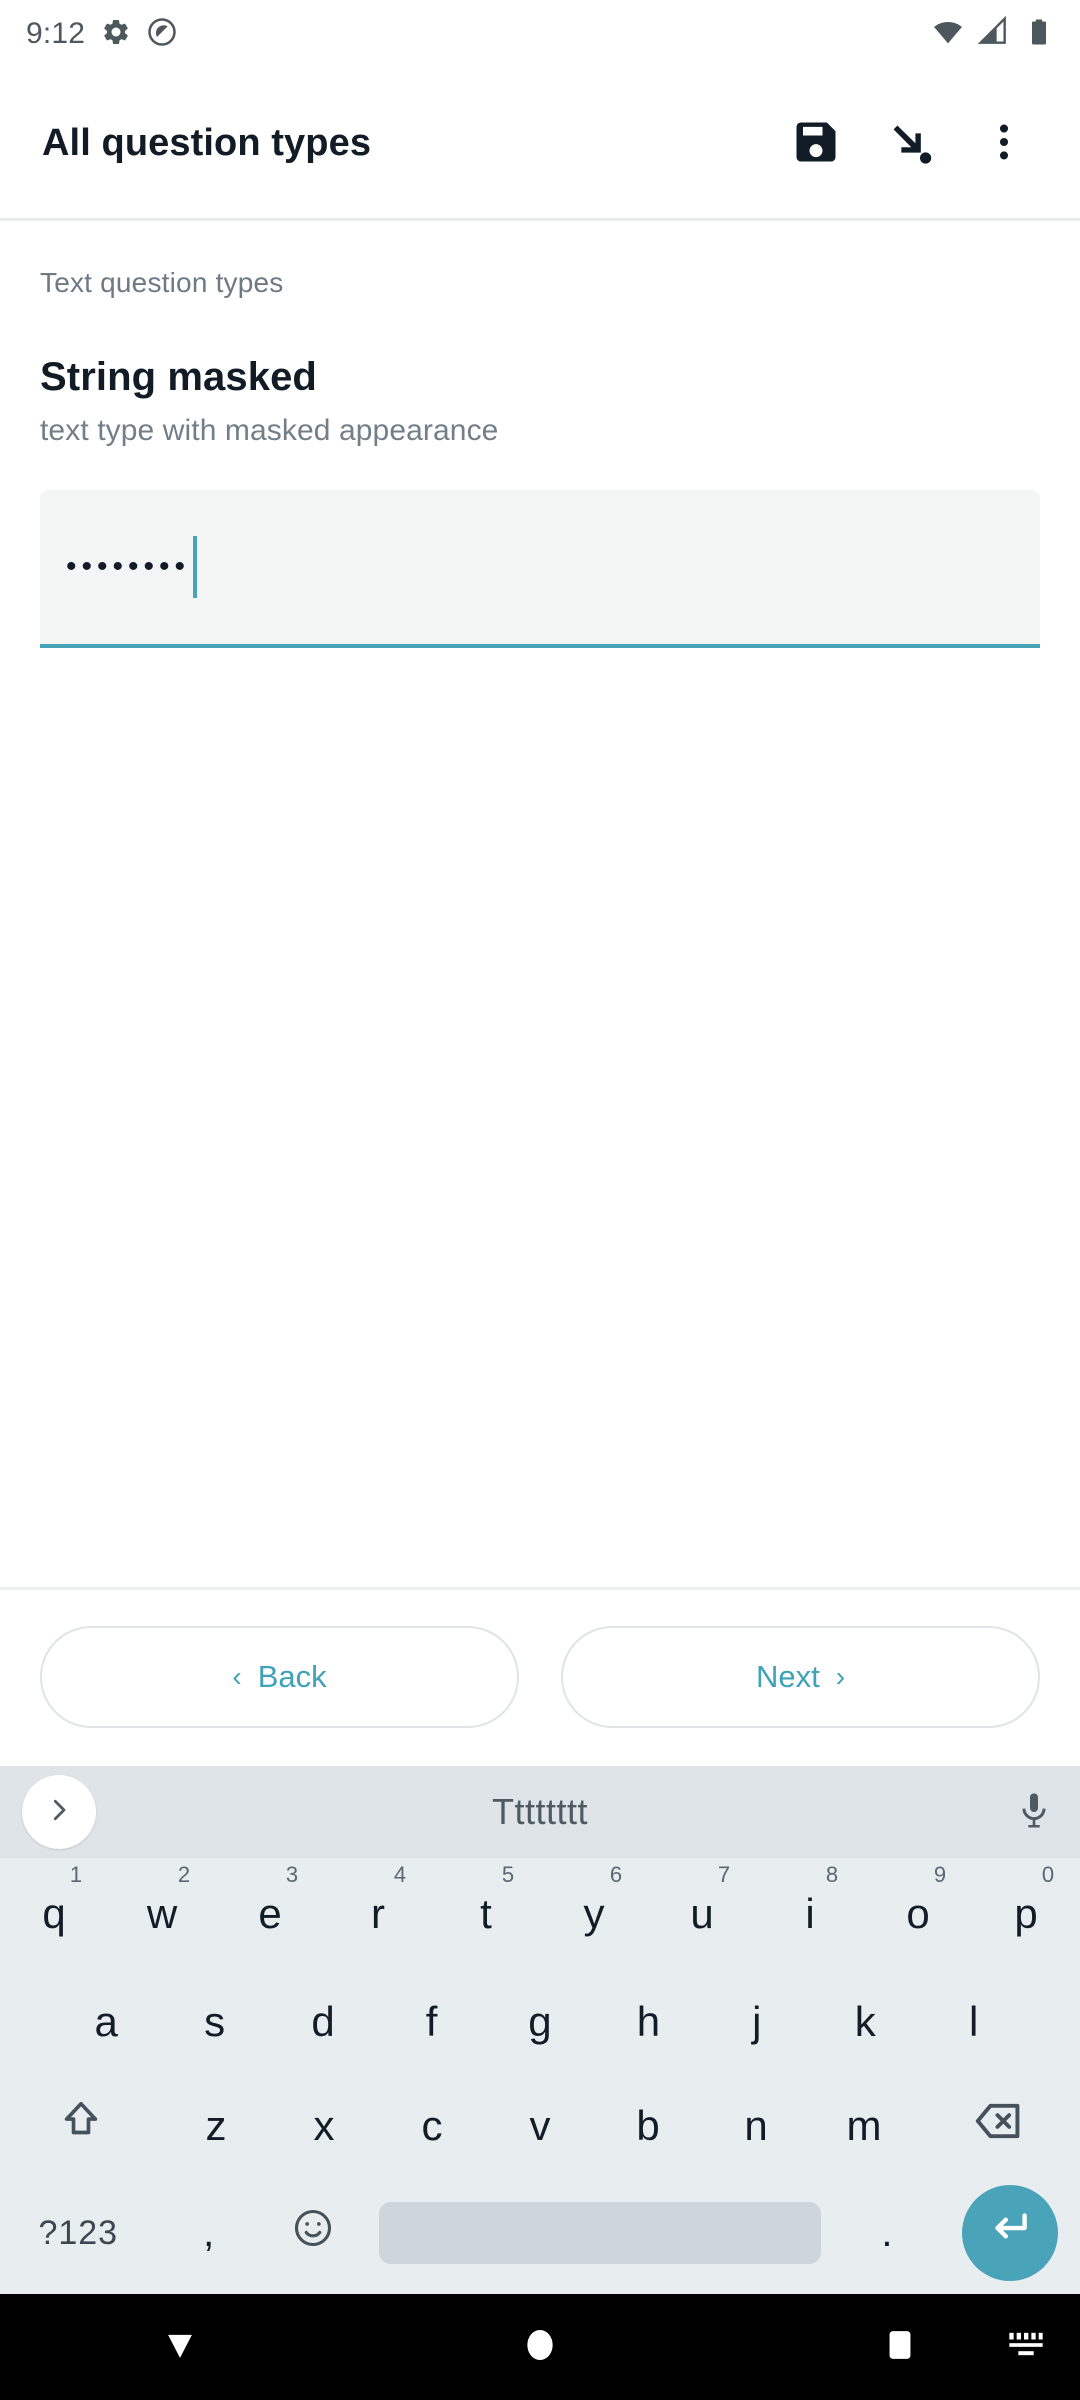 The height and width of the screenshot is (2400, 1080). I want to click on key-q-number: 1, so click(76, 1874).